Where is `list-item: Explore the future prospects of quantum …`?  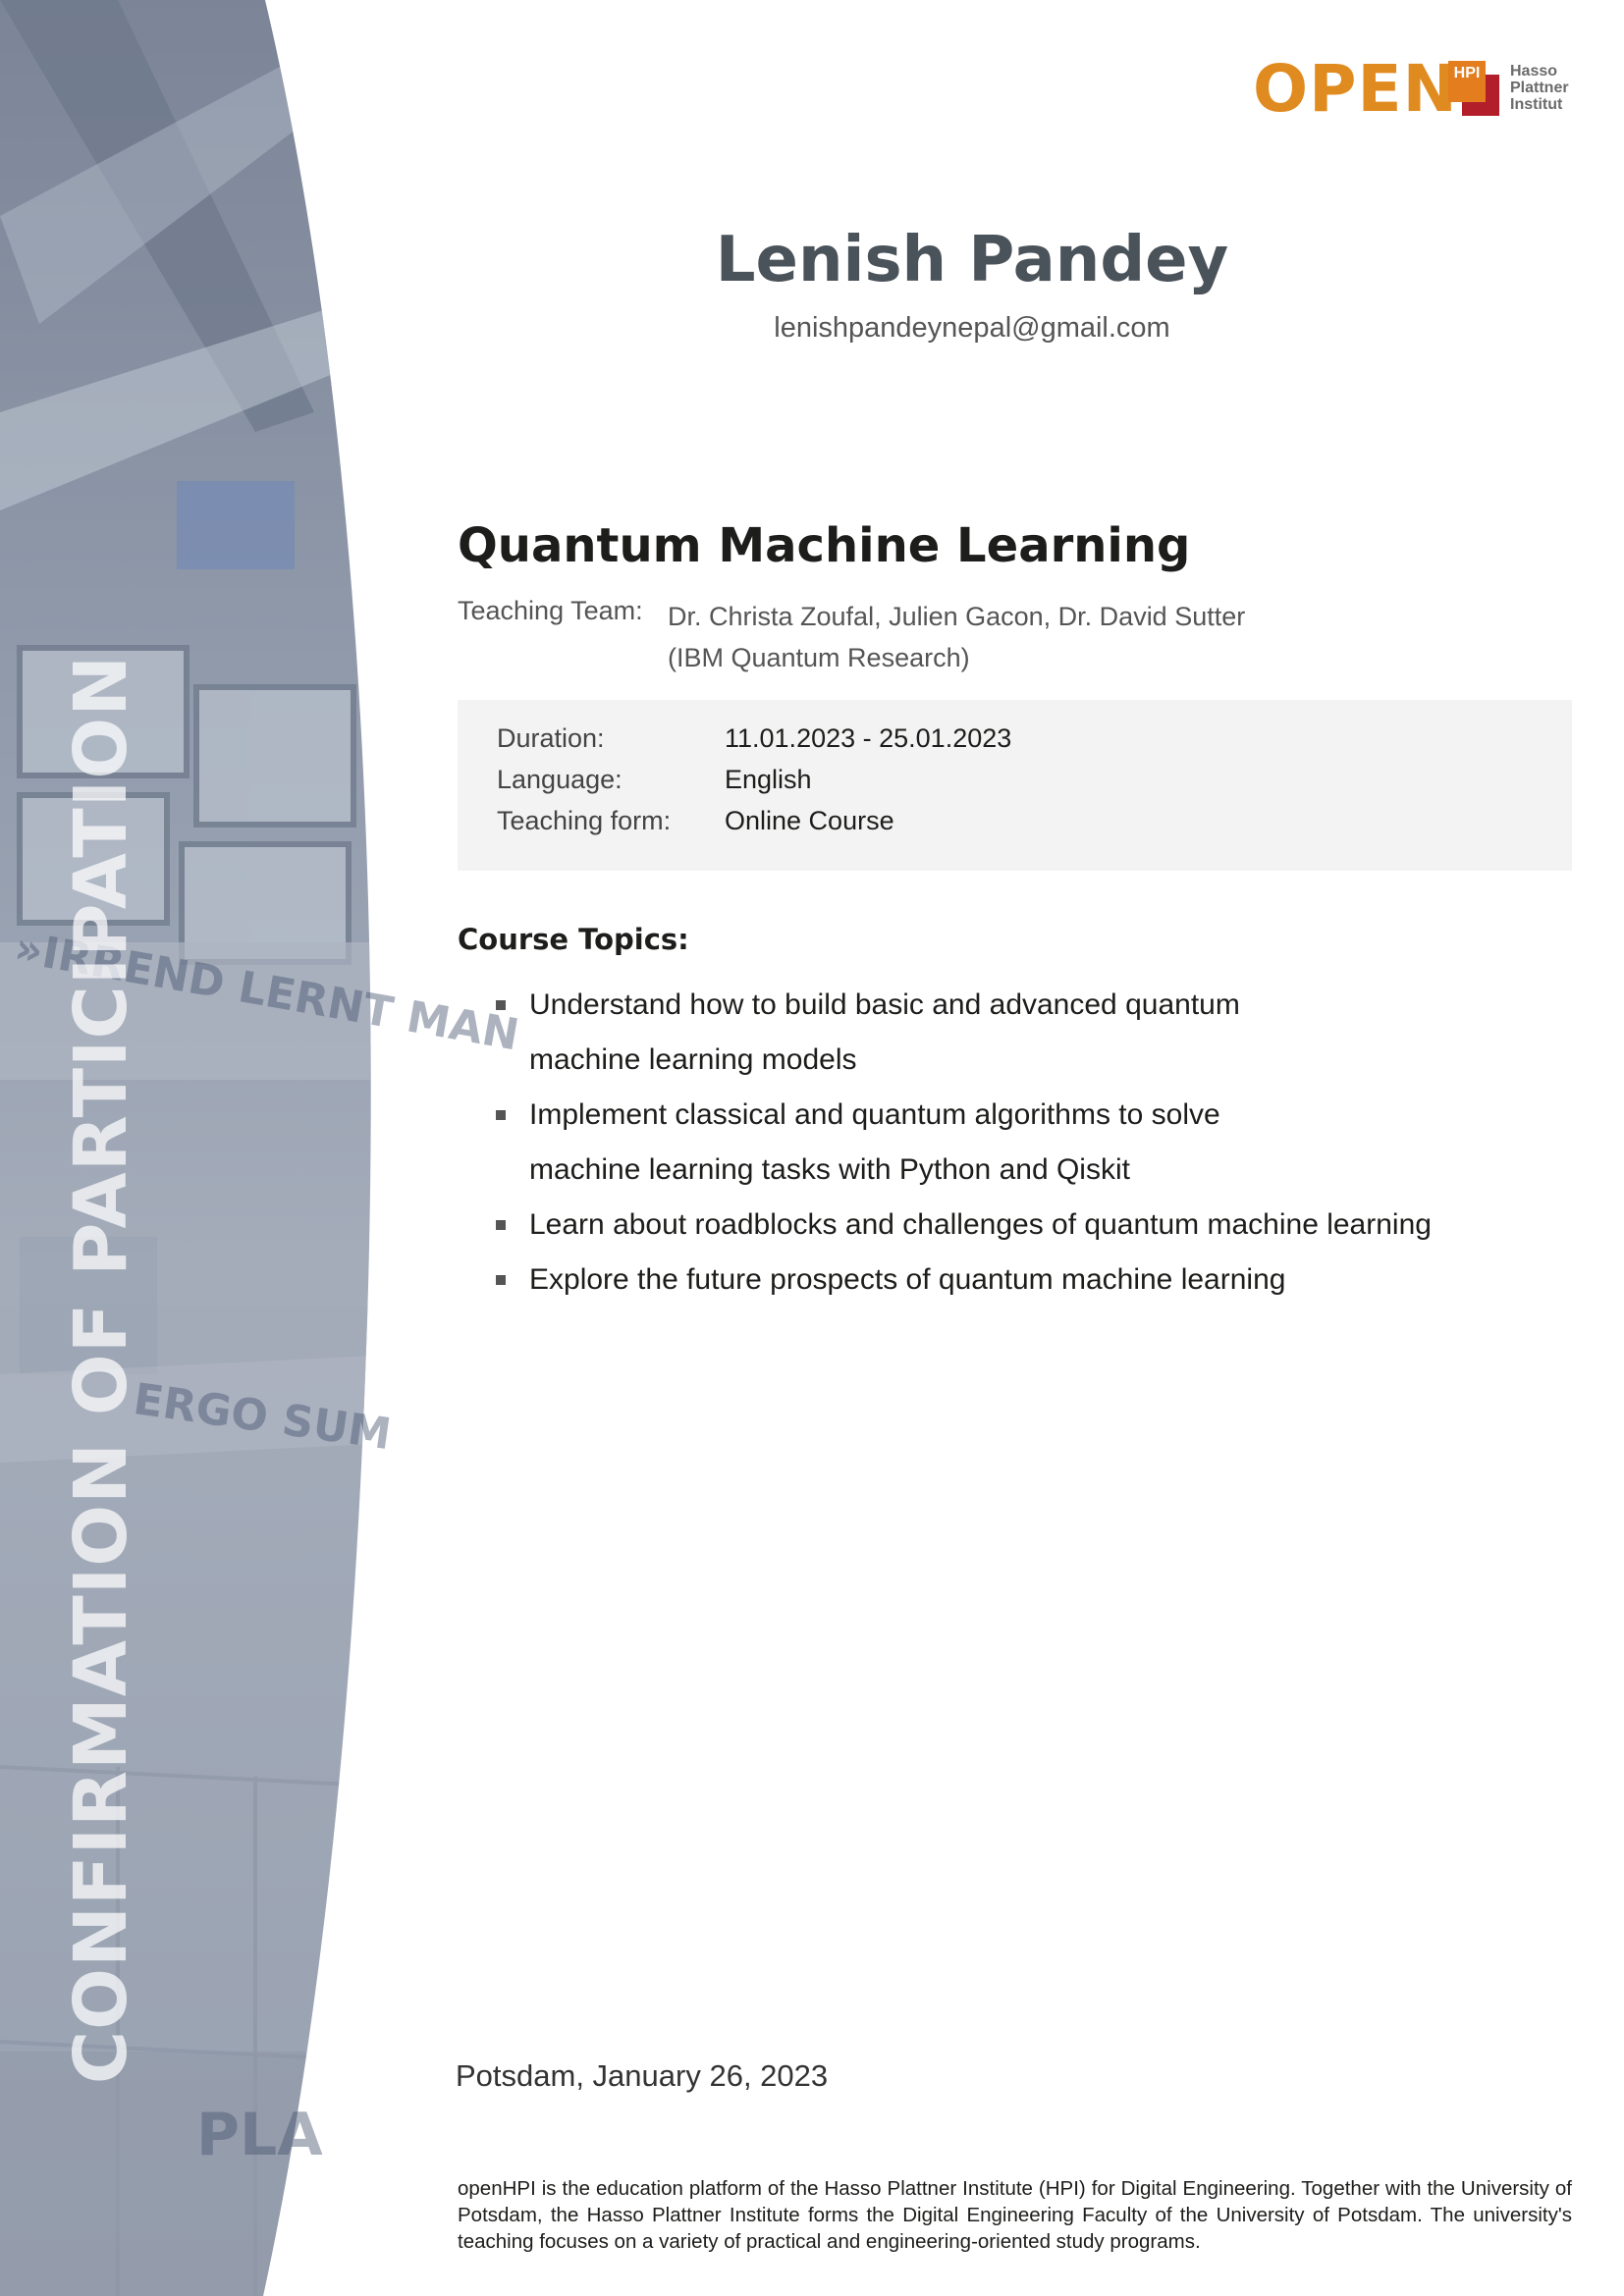
list-item: Explore the future prospects of quantum … is located at coordinates (1036, 1281).